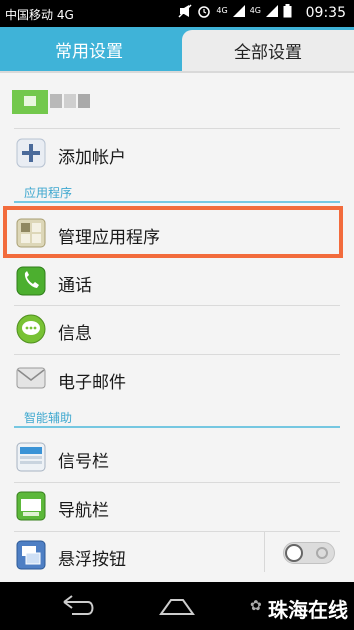 This screenshot has width=354, height=630. I want to click on chat-bubble-icon, so click(31, 329).